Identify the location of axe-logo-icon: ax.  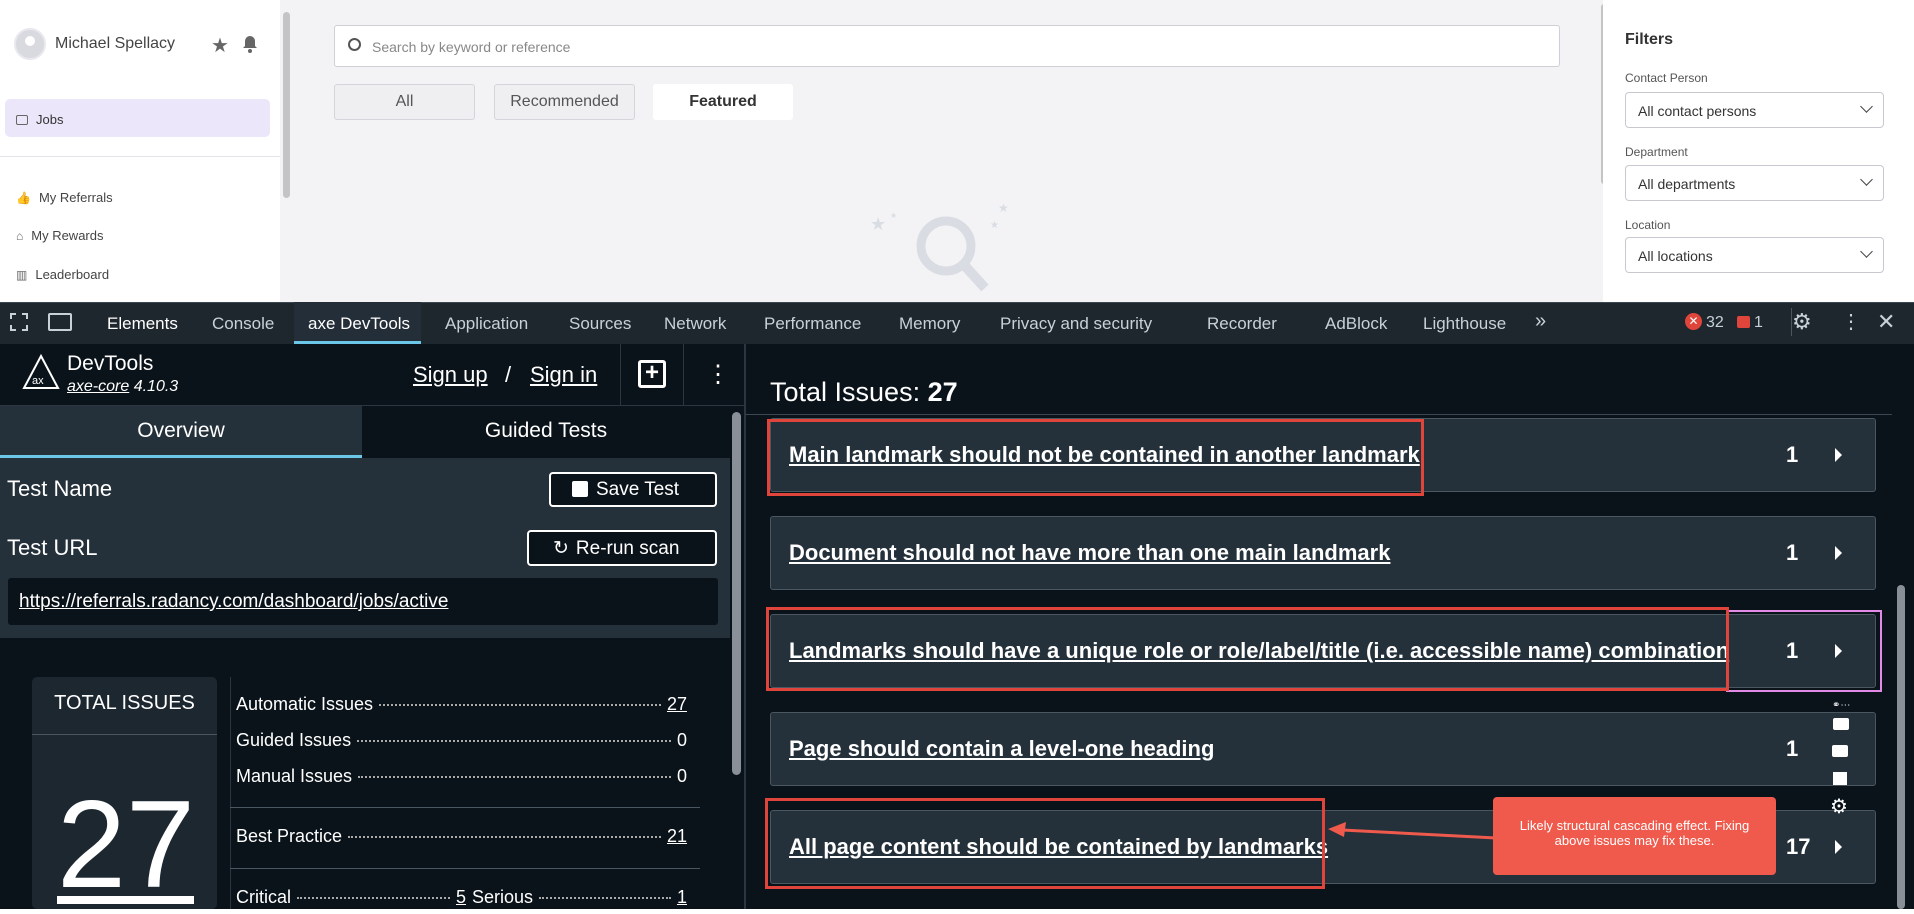
(41, 373).